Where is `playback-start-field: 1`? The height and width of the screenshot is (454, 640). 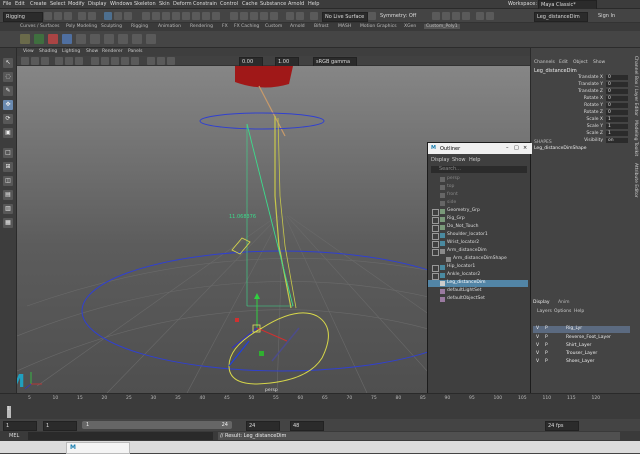
playback-start-field: 1 is located at coordinates (60, 426).